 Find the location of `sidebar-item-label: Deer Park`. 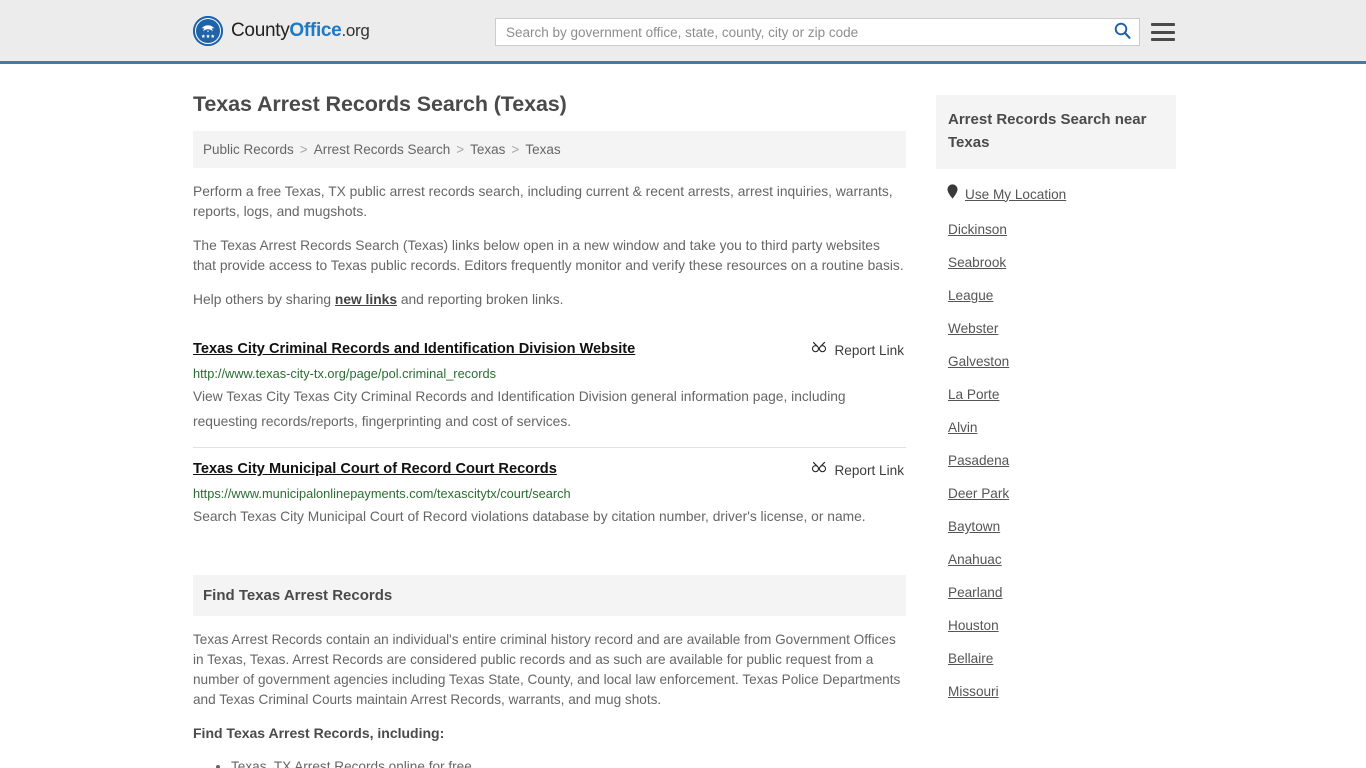

sidebar-item-label: Deer Park is located at coordinates (978, 493).